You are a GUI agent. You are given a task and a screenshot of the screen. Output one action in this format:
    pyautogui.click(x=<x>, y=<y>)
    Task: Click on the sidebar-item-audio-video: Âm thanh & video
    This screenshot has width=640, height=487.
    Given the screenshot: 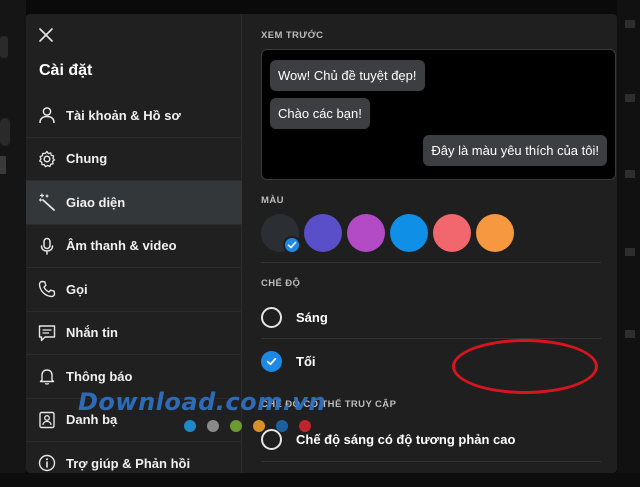 What is the action you would take?
    pyautogui.click(x=134, y=246)
    